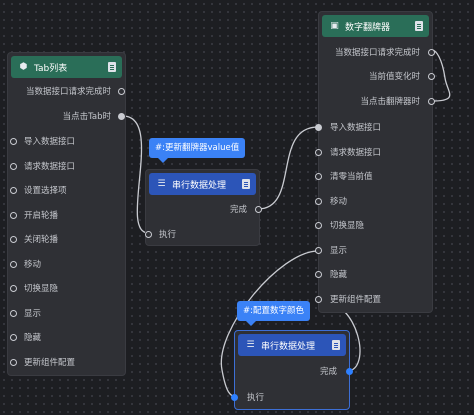  What do you see at coordinates (197, 150) in the screenshot?
I see `node-comment-tag: #:更新翻牌器value值` at bounding box center [197, 150].